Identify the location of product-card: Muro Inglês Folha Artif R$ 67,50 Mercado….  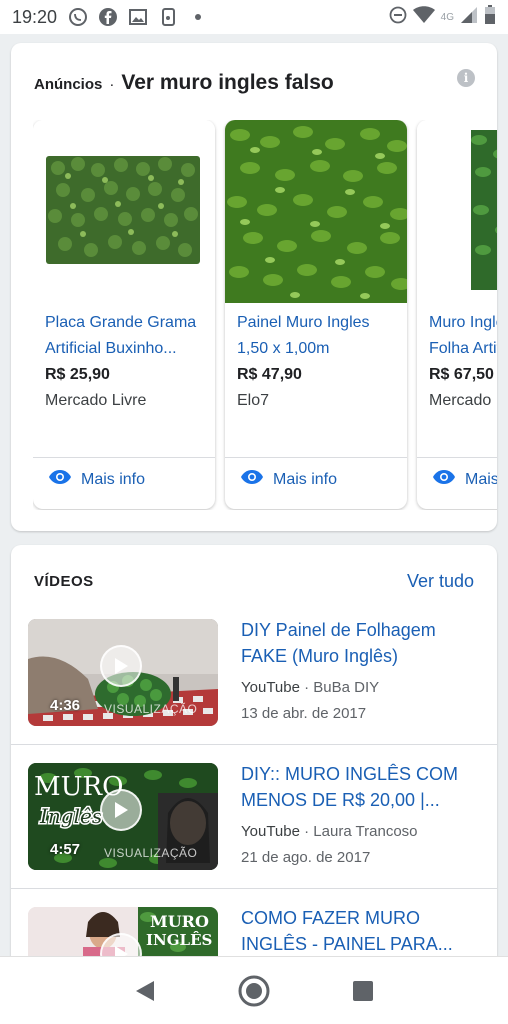
(457, 314).